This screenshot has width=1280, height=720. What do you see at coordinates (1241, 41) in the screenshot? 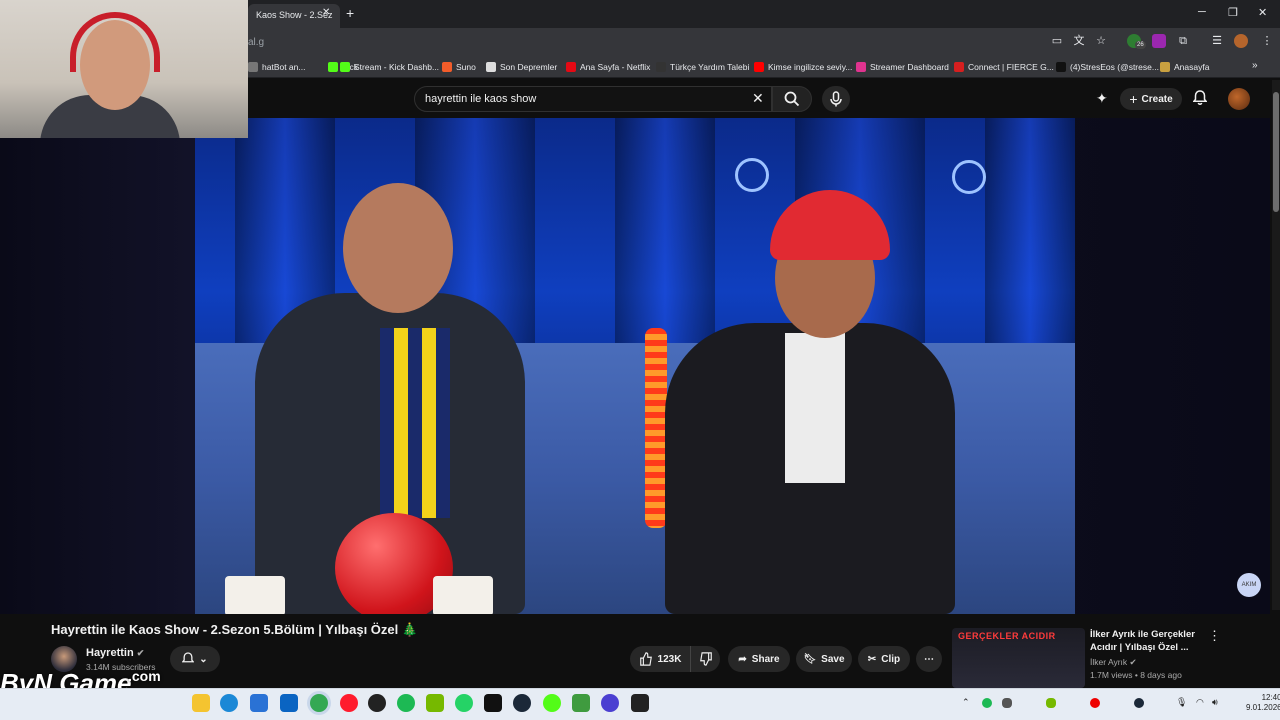
I see `profile-avatar` at bounding box center [1241, 41].